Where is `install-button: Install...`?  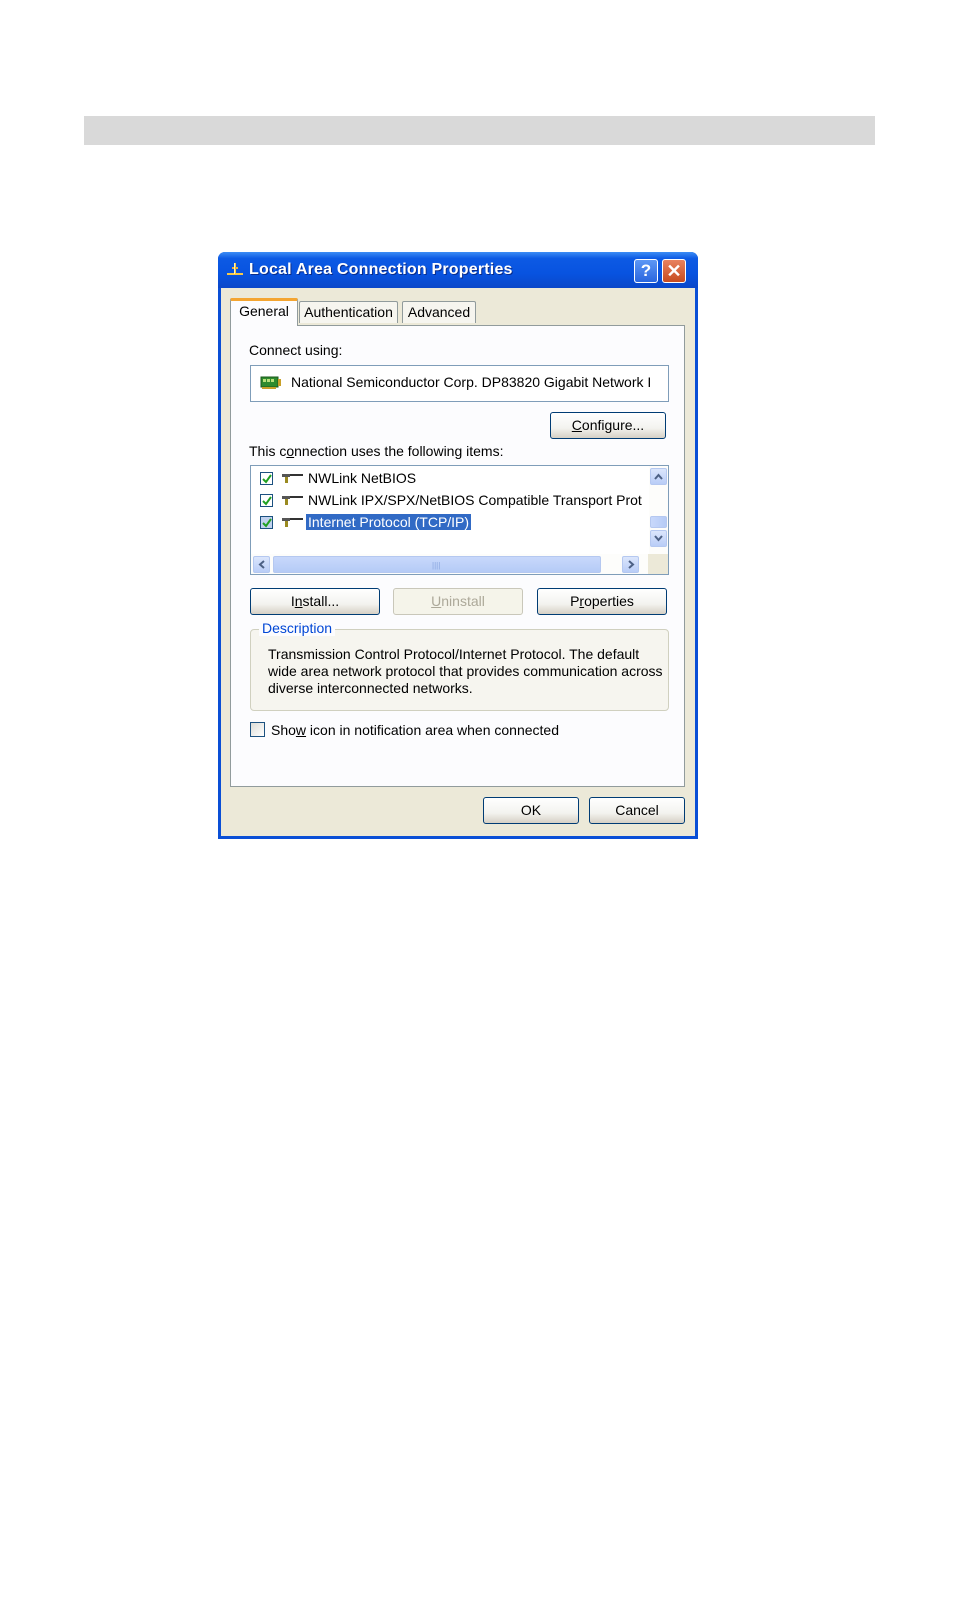 install-button: Install... is located at coordinates (315, 601).